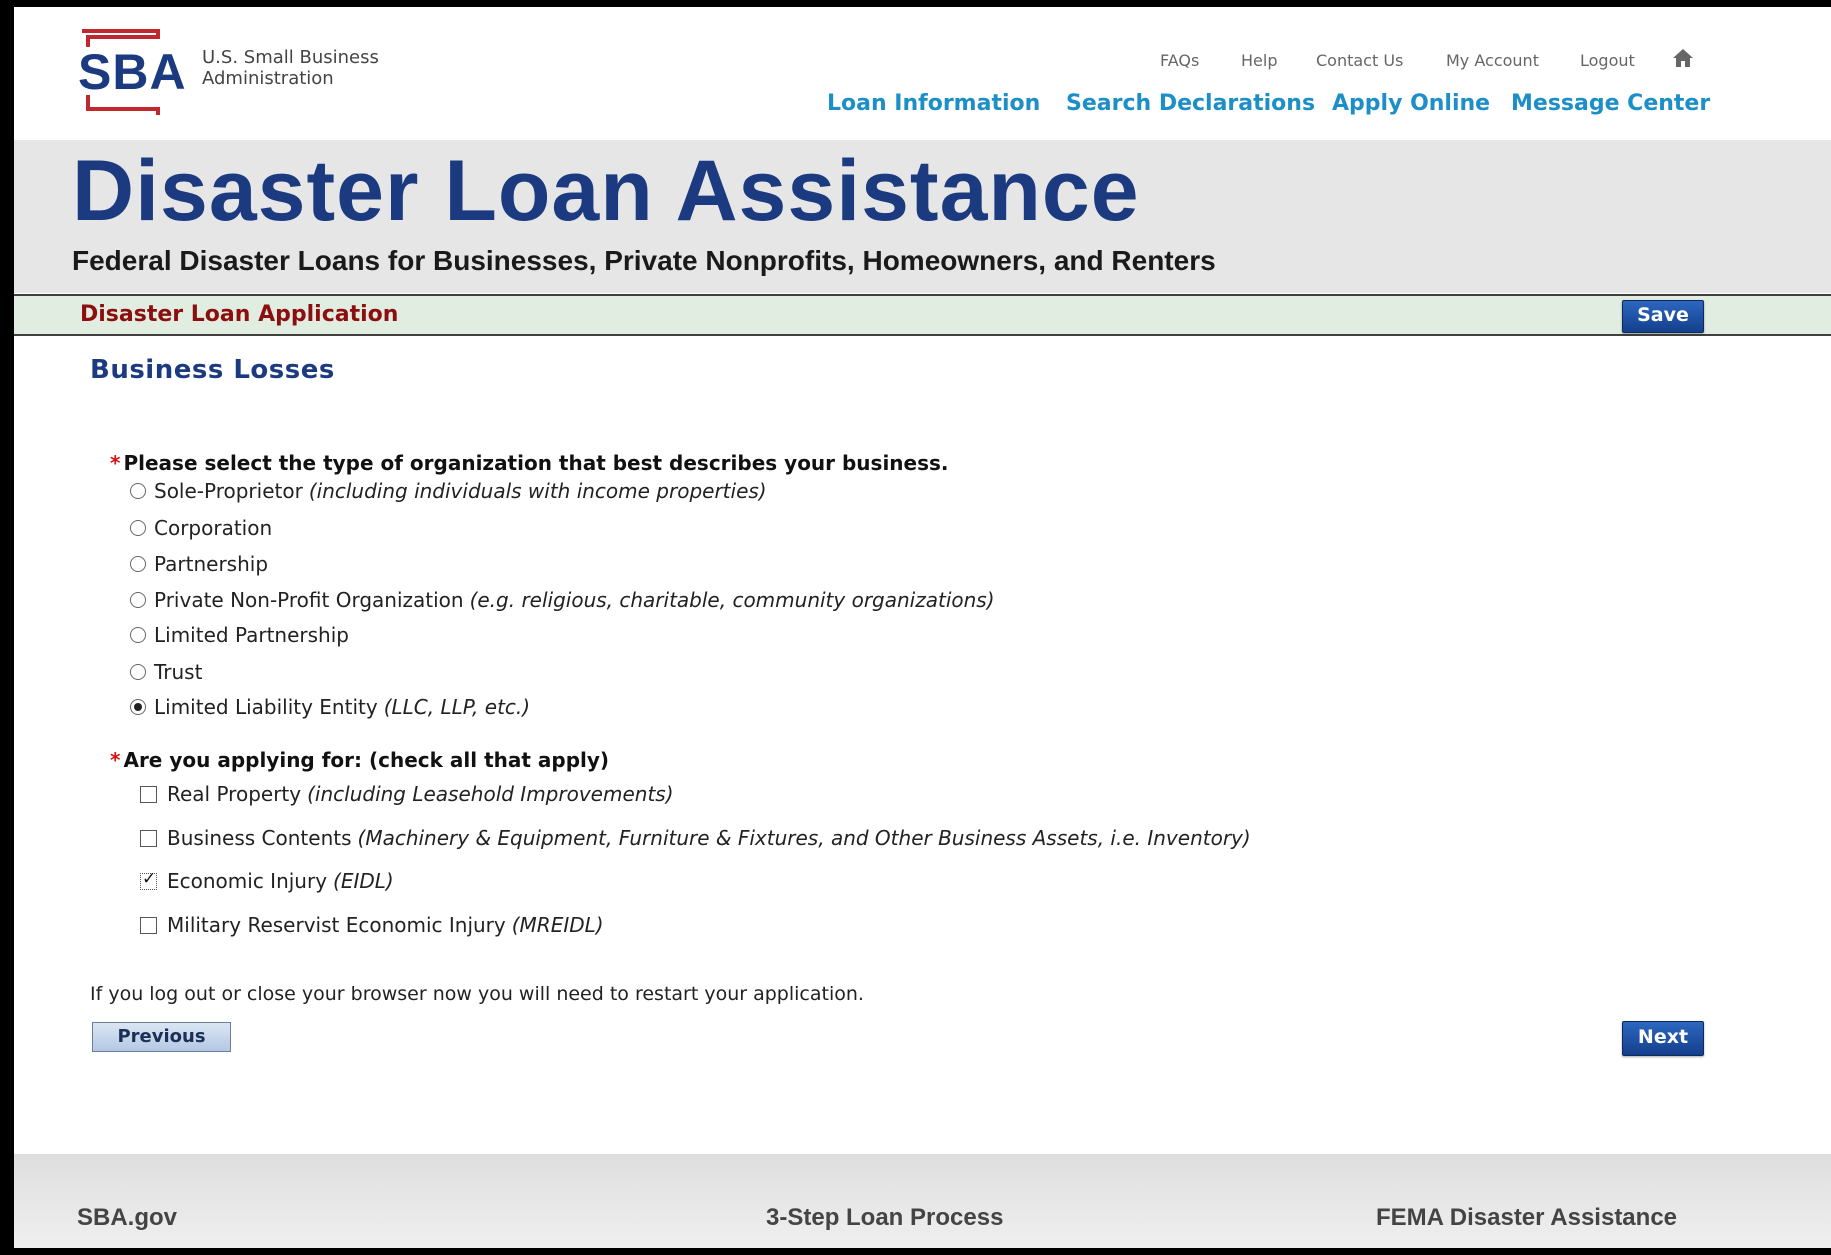  I want to click on faqs-link: FAQs, so click(1179, 60).